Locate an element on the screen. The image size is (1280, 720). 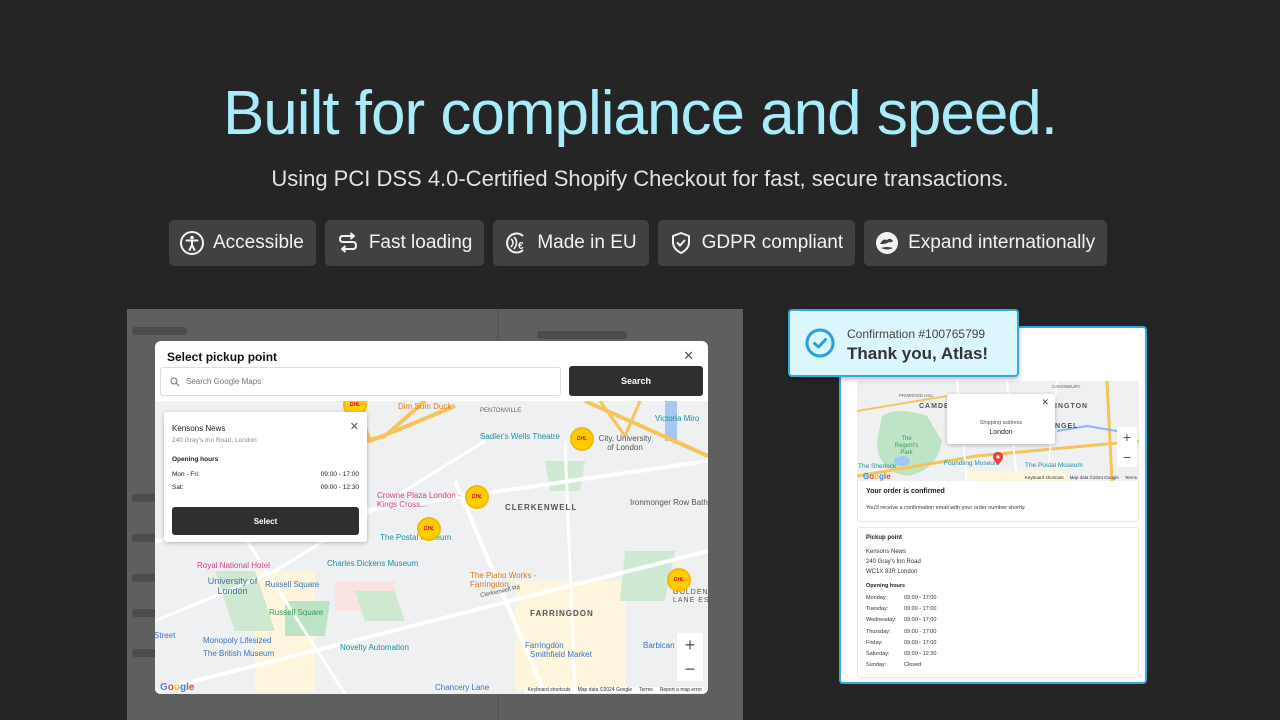
map-label: Victoria Miro is located at coordinates (677, 418).